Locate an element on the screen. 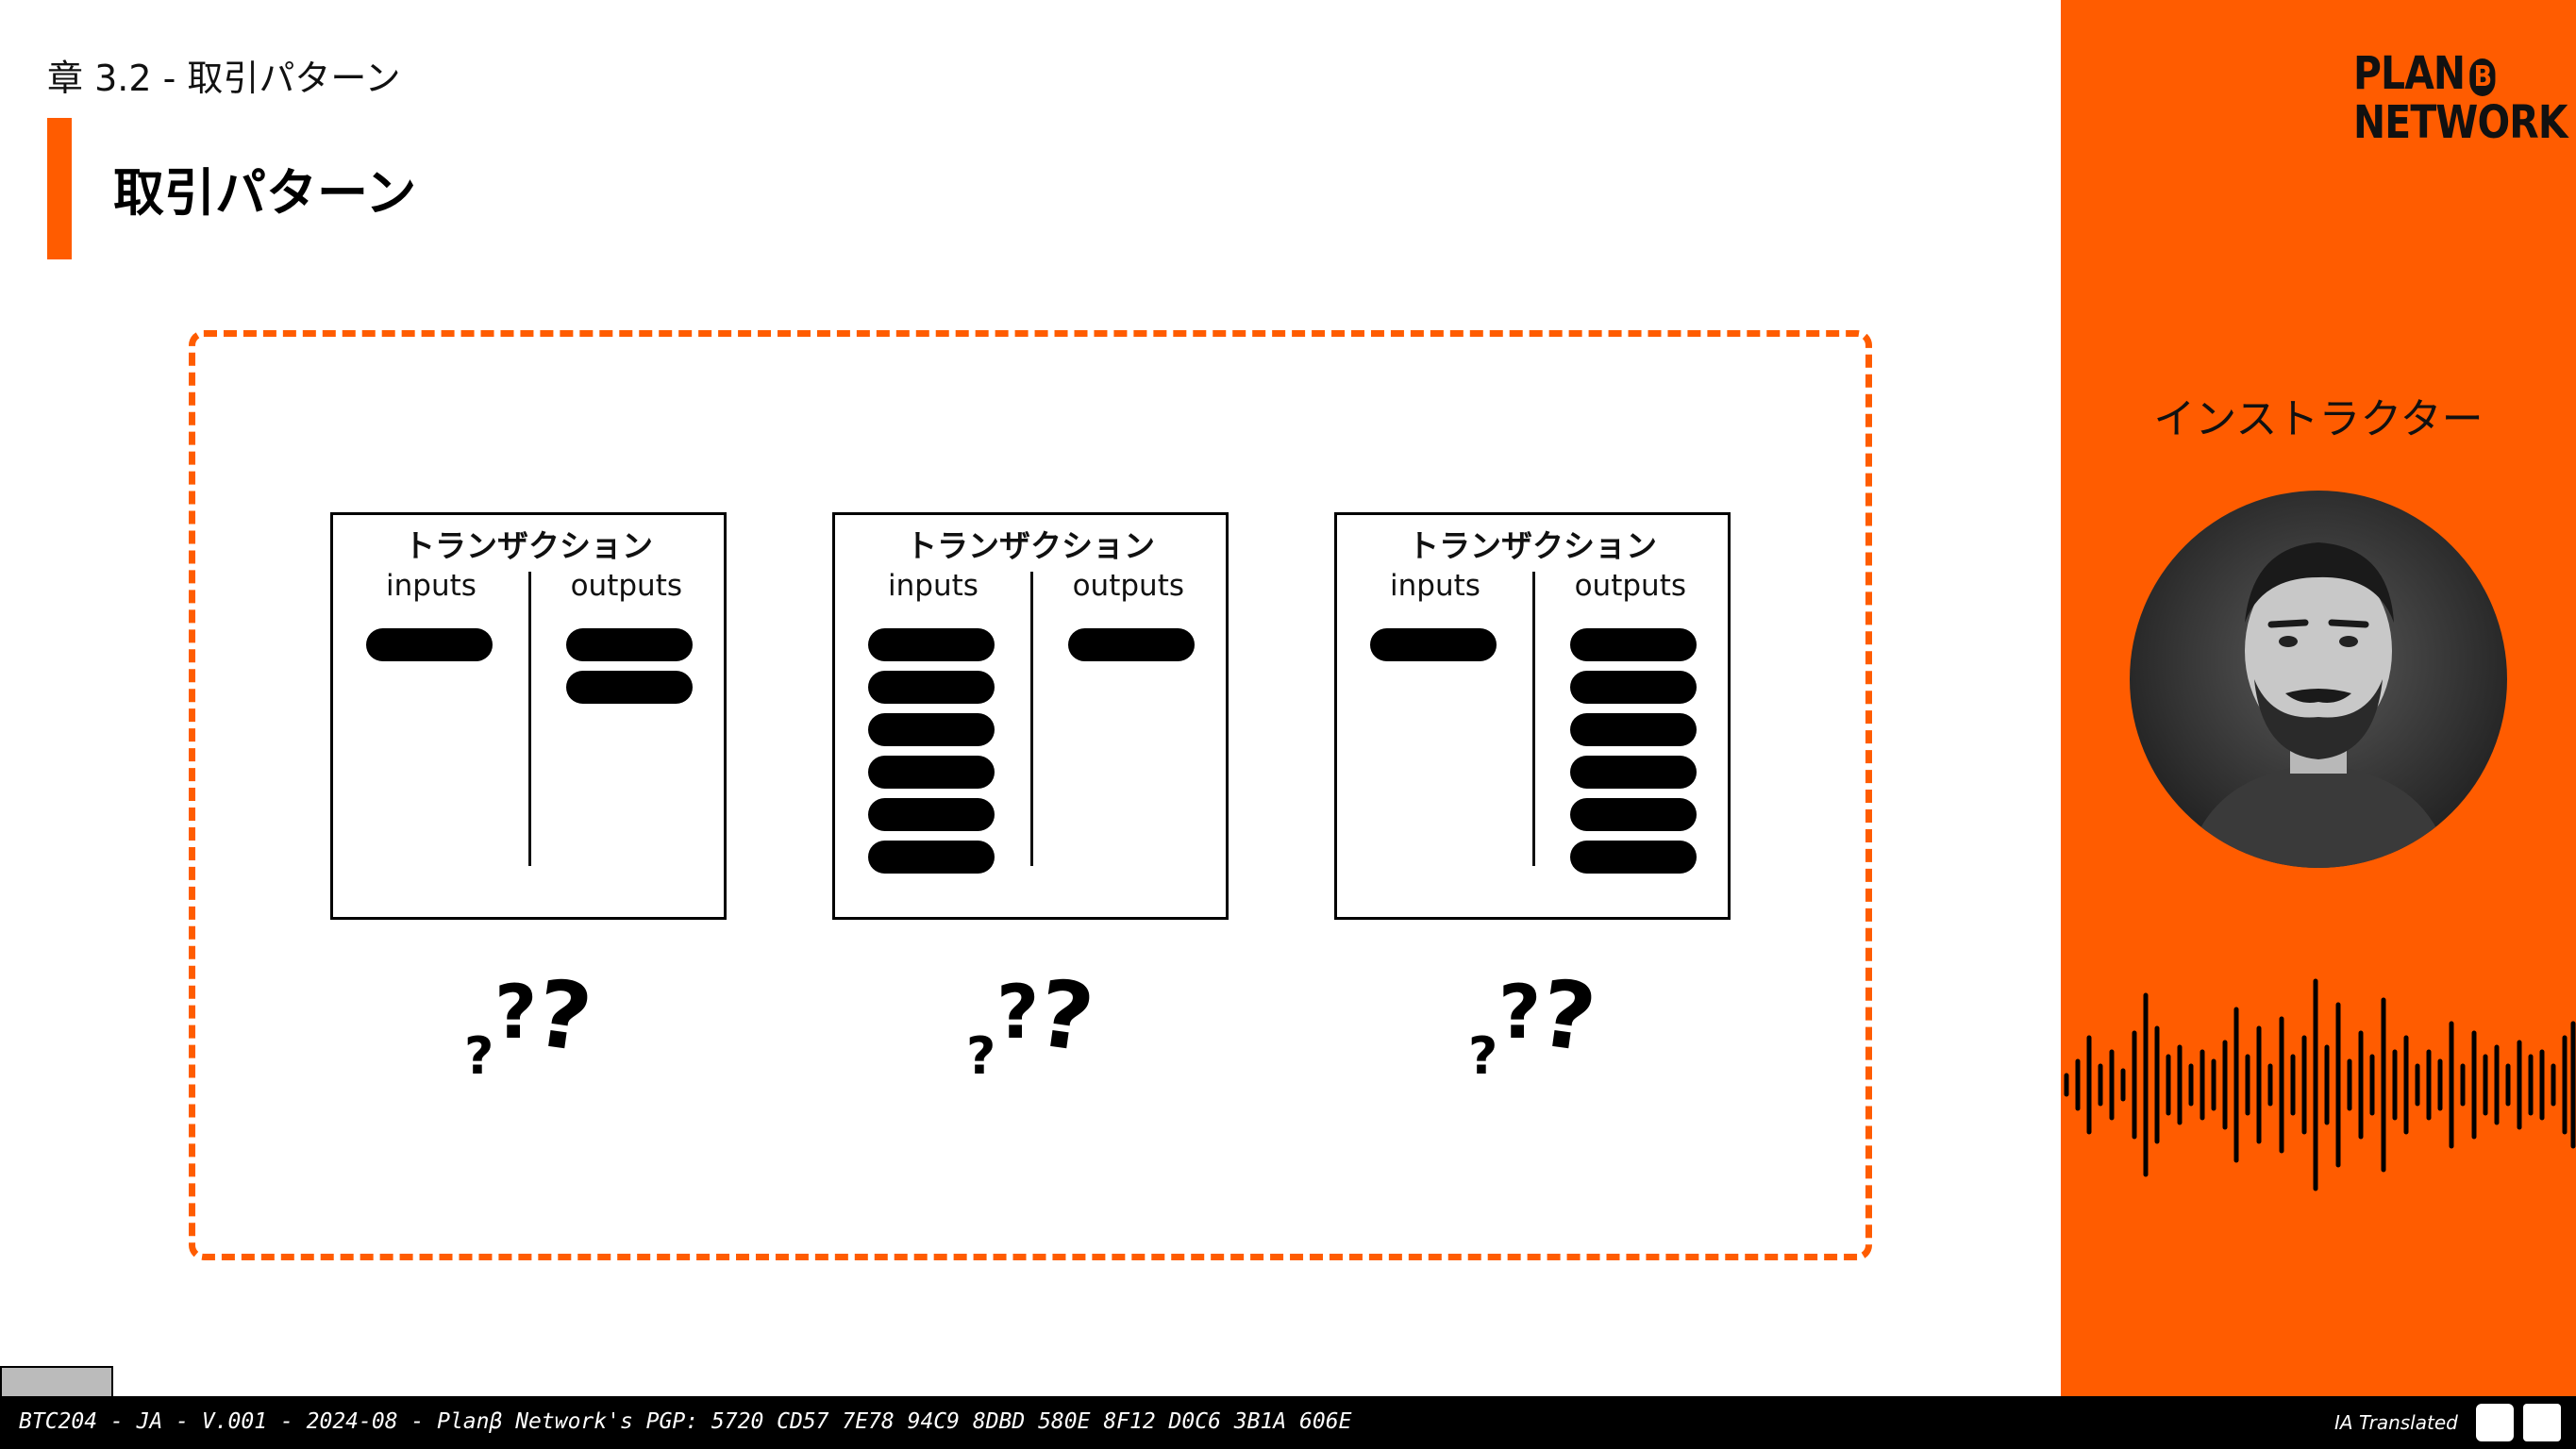 This screenshot has height=1449, width=2576. planb-logo: PLAN B NETWORK is located at coordinates (2460, 98).